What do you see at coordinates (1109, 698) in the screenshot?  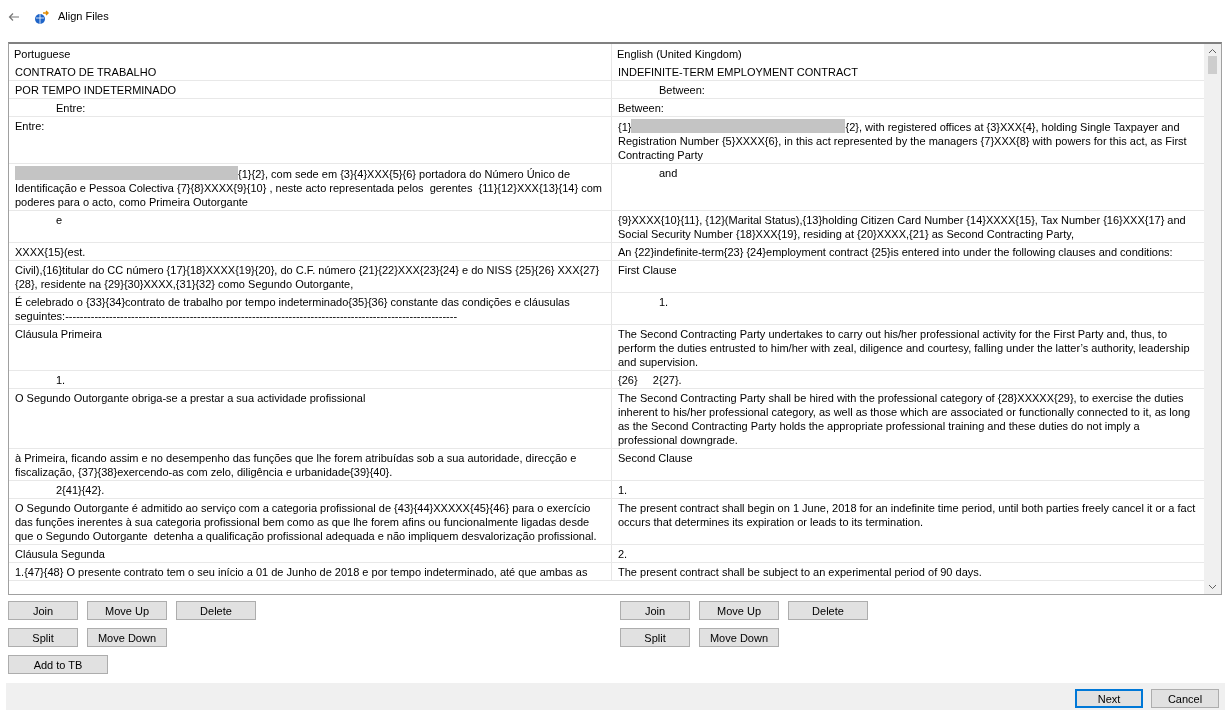 I see `dialog-button: Next` at bounding box center [1109, 698].